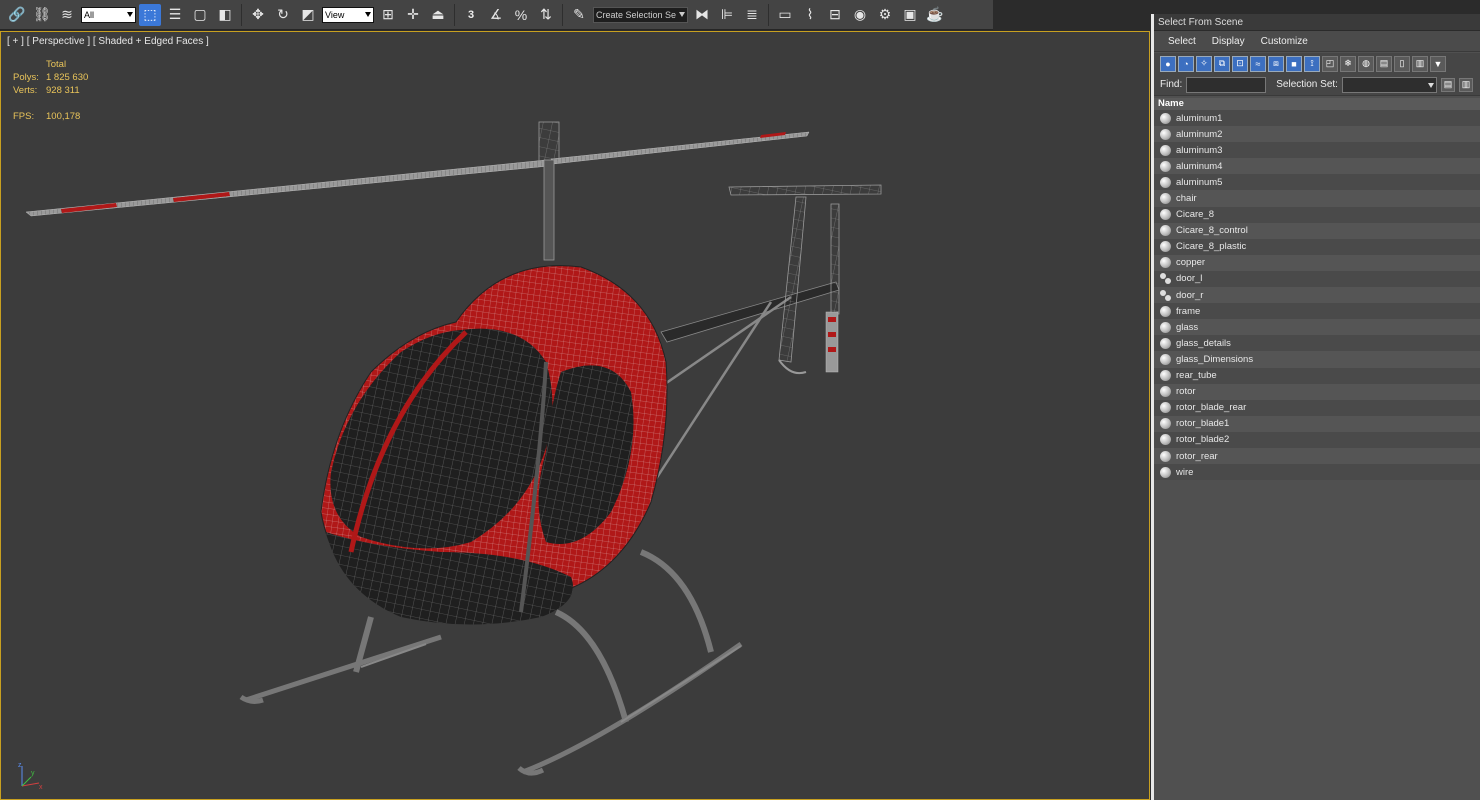  What do you see at coordinates (1317, 22) in the screenshot?
I see `dialog-title: Select From Scene` at bounding box center [1317, 22].